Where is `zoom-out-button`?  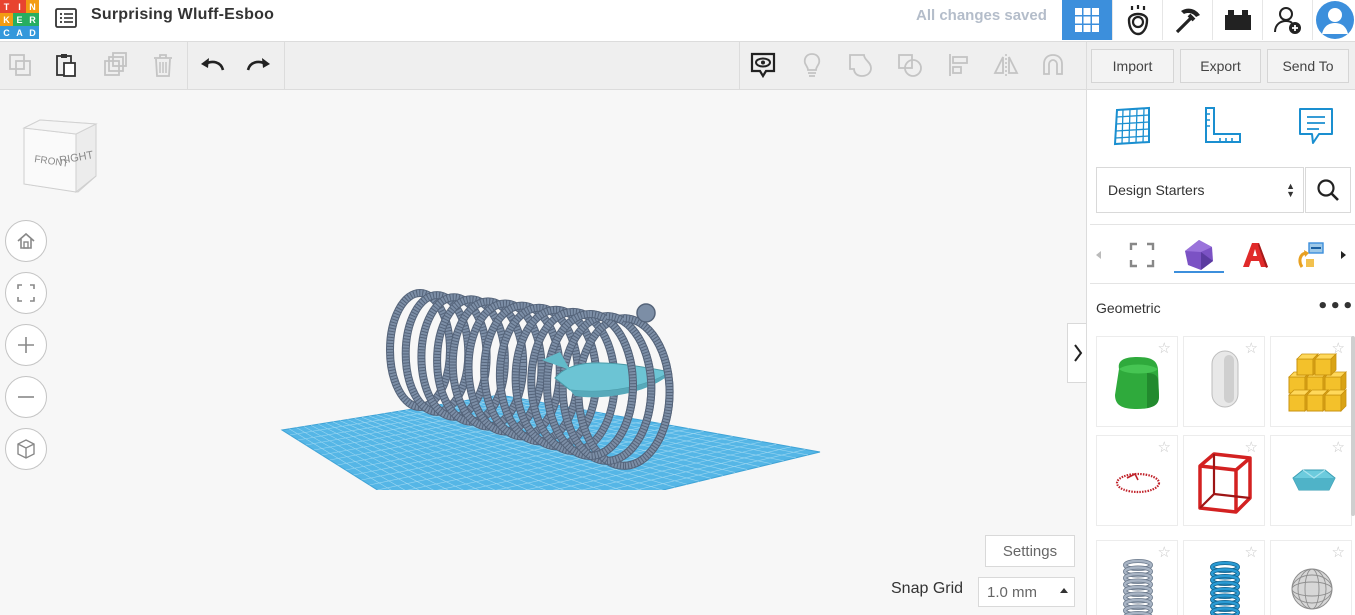
zoom-out-button is located at coordinates (26, 397).